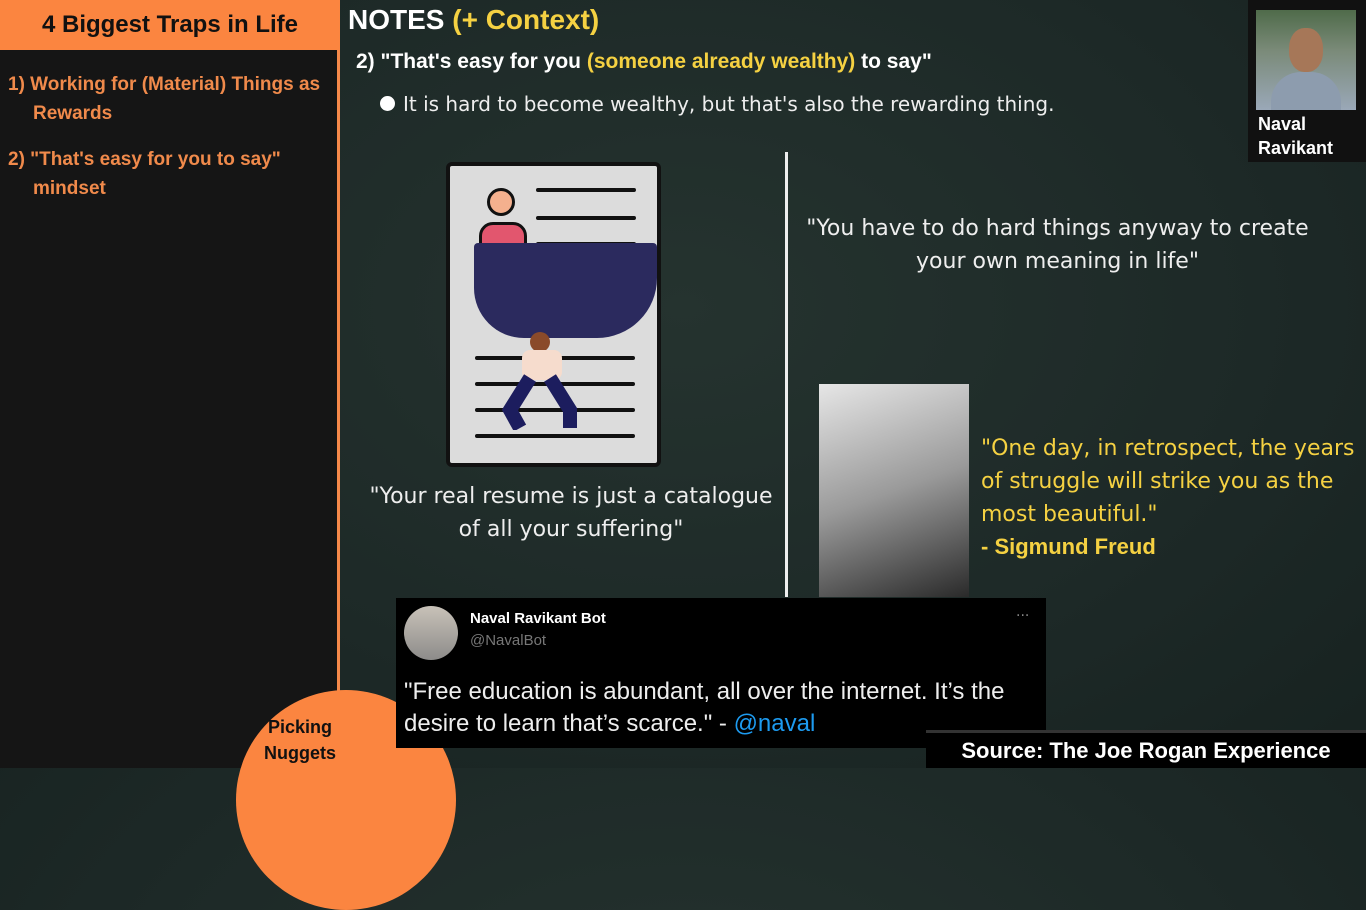  I want to click on freud-photo, so click(894, 490).